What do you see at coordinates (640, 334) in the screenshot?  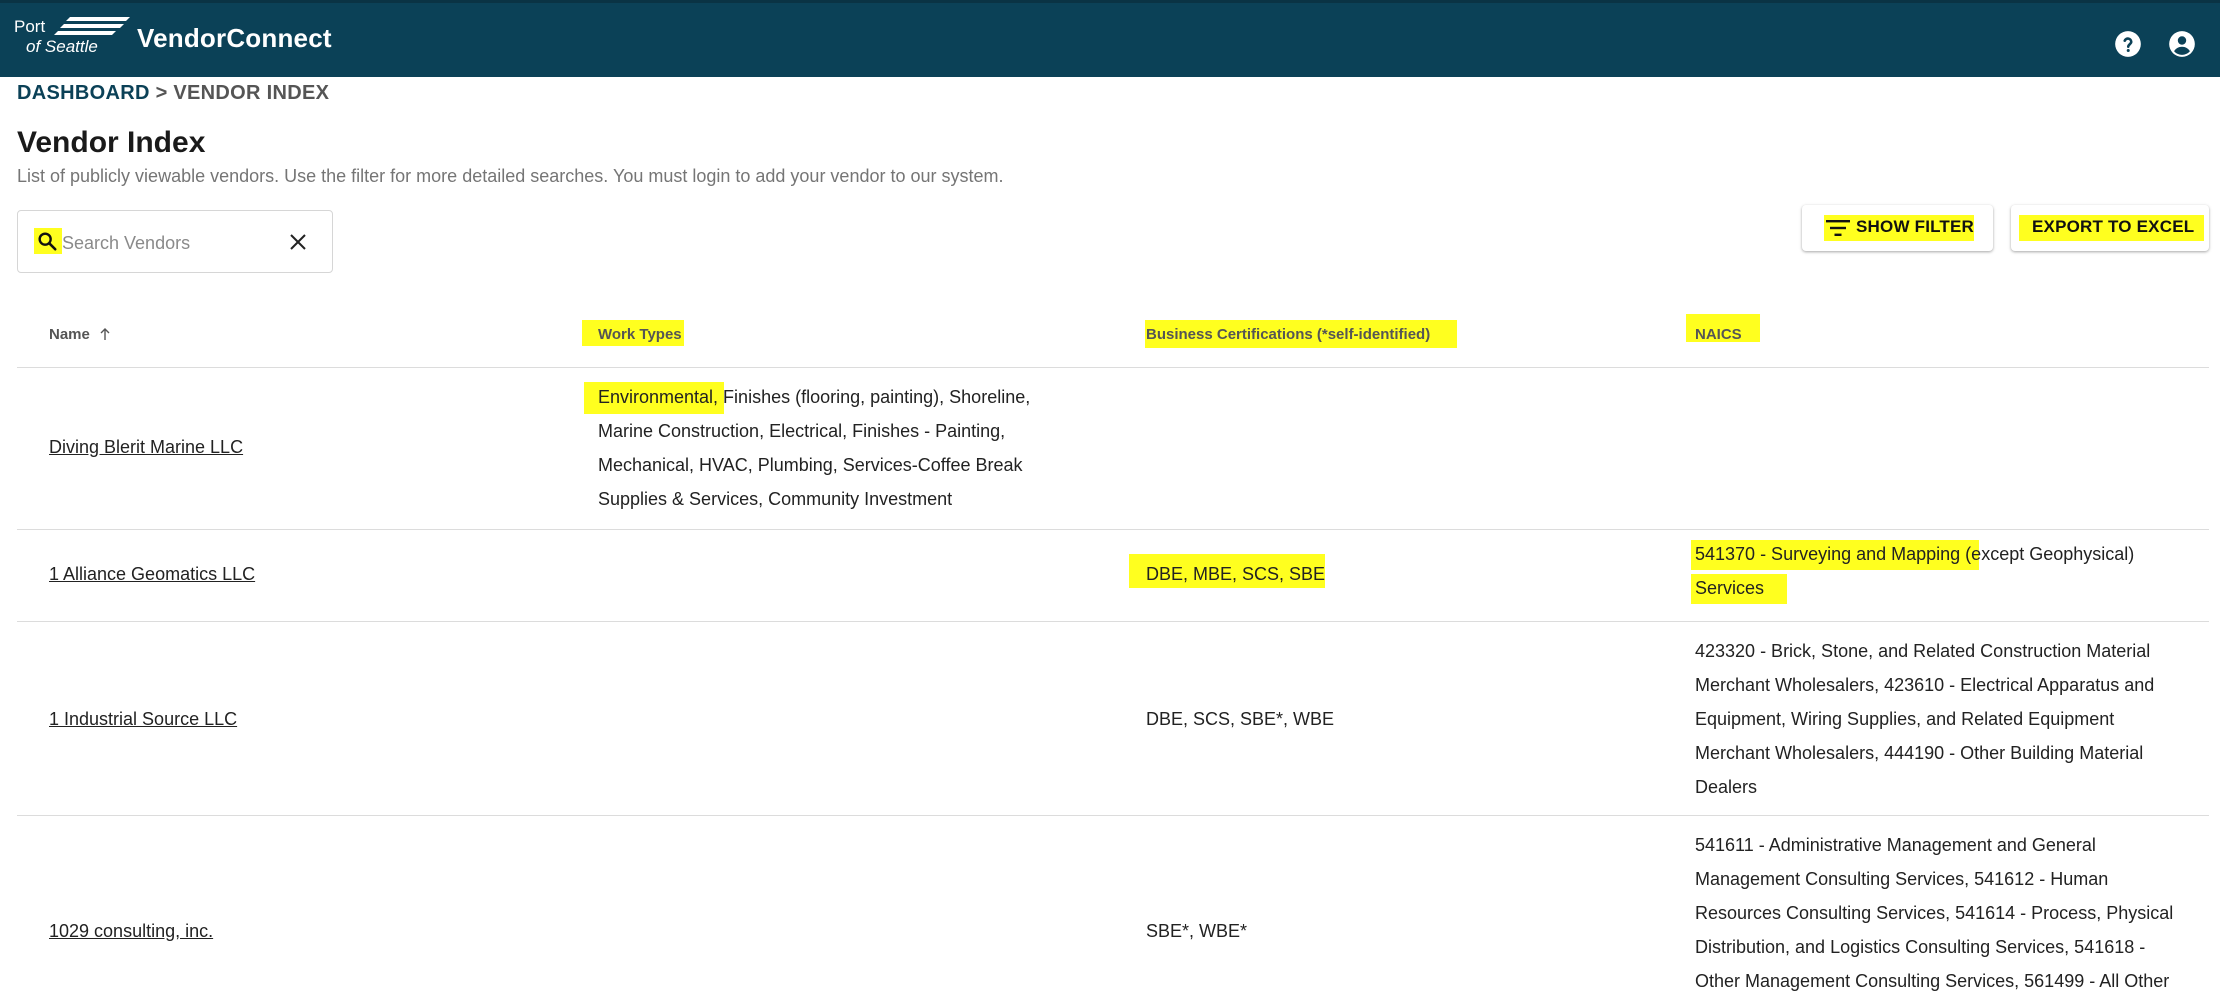 I see `column-header-work-types: Work Types` at bounding box center [640, 334].